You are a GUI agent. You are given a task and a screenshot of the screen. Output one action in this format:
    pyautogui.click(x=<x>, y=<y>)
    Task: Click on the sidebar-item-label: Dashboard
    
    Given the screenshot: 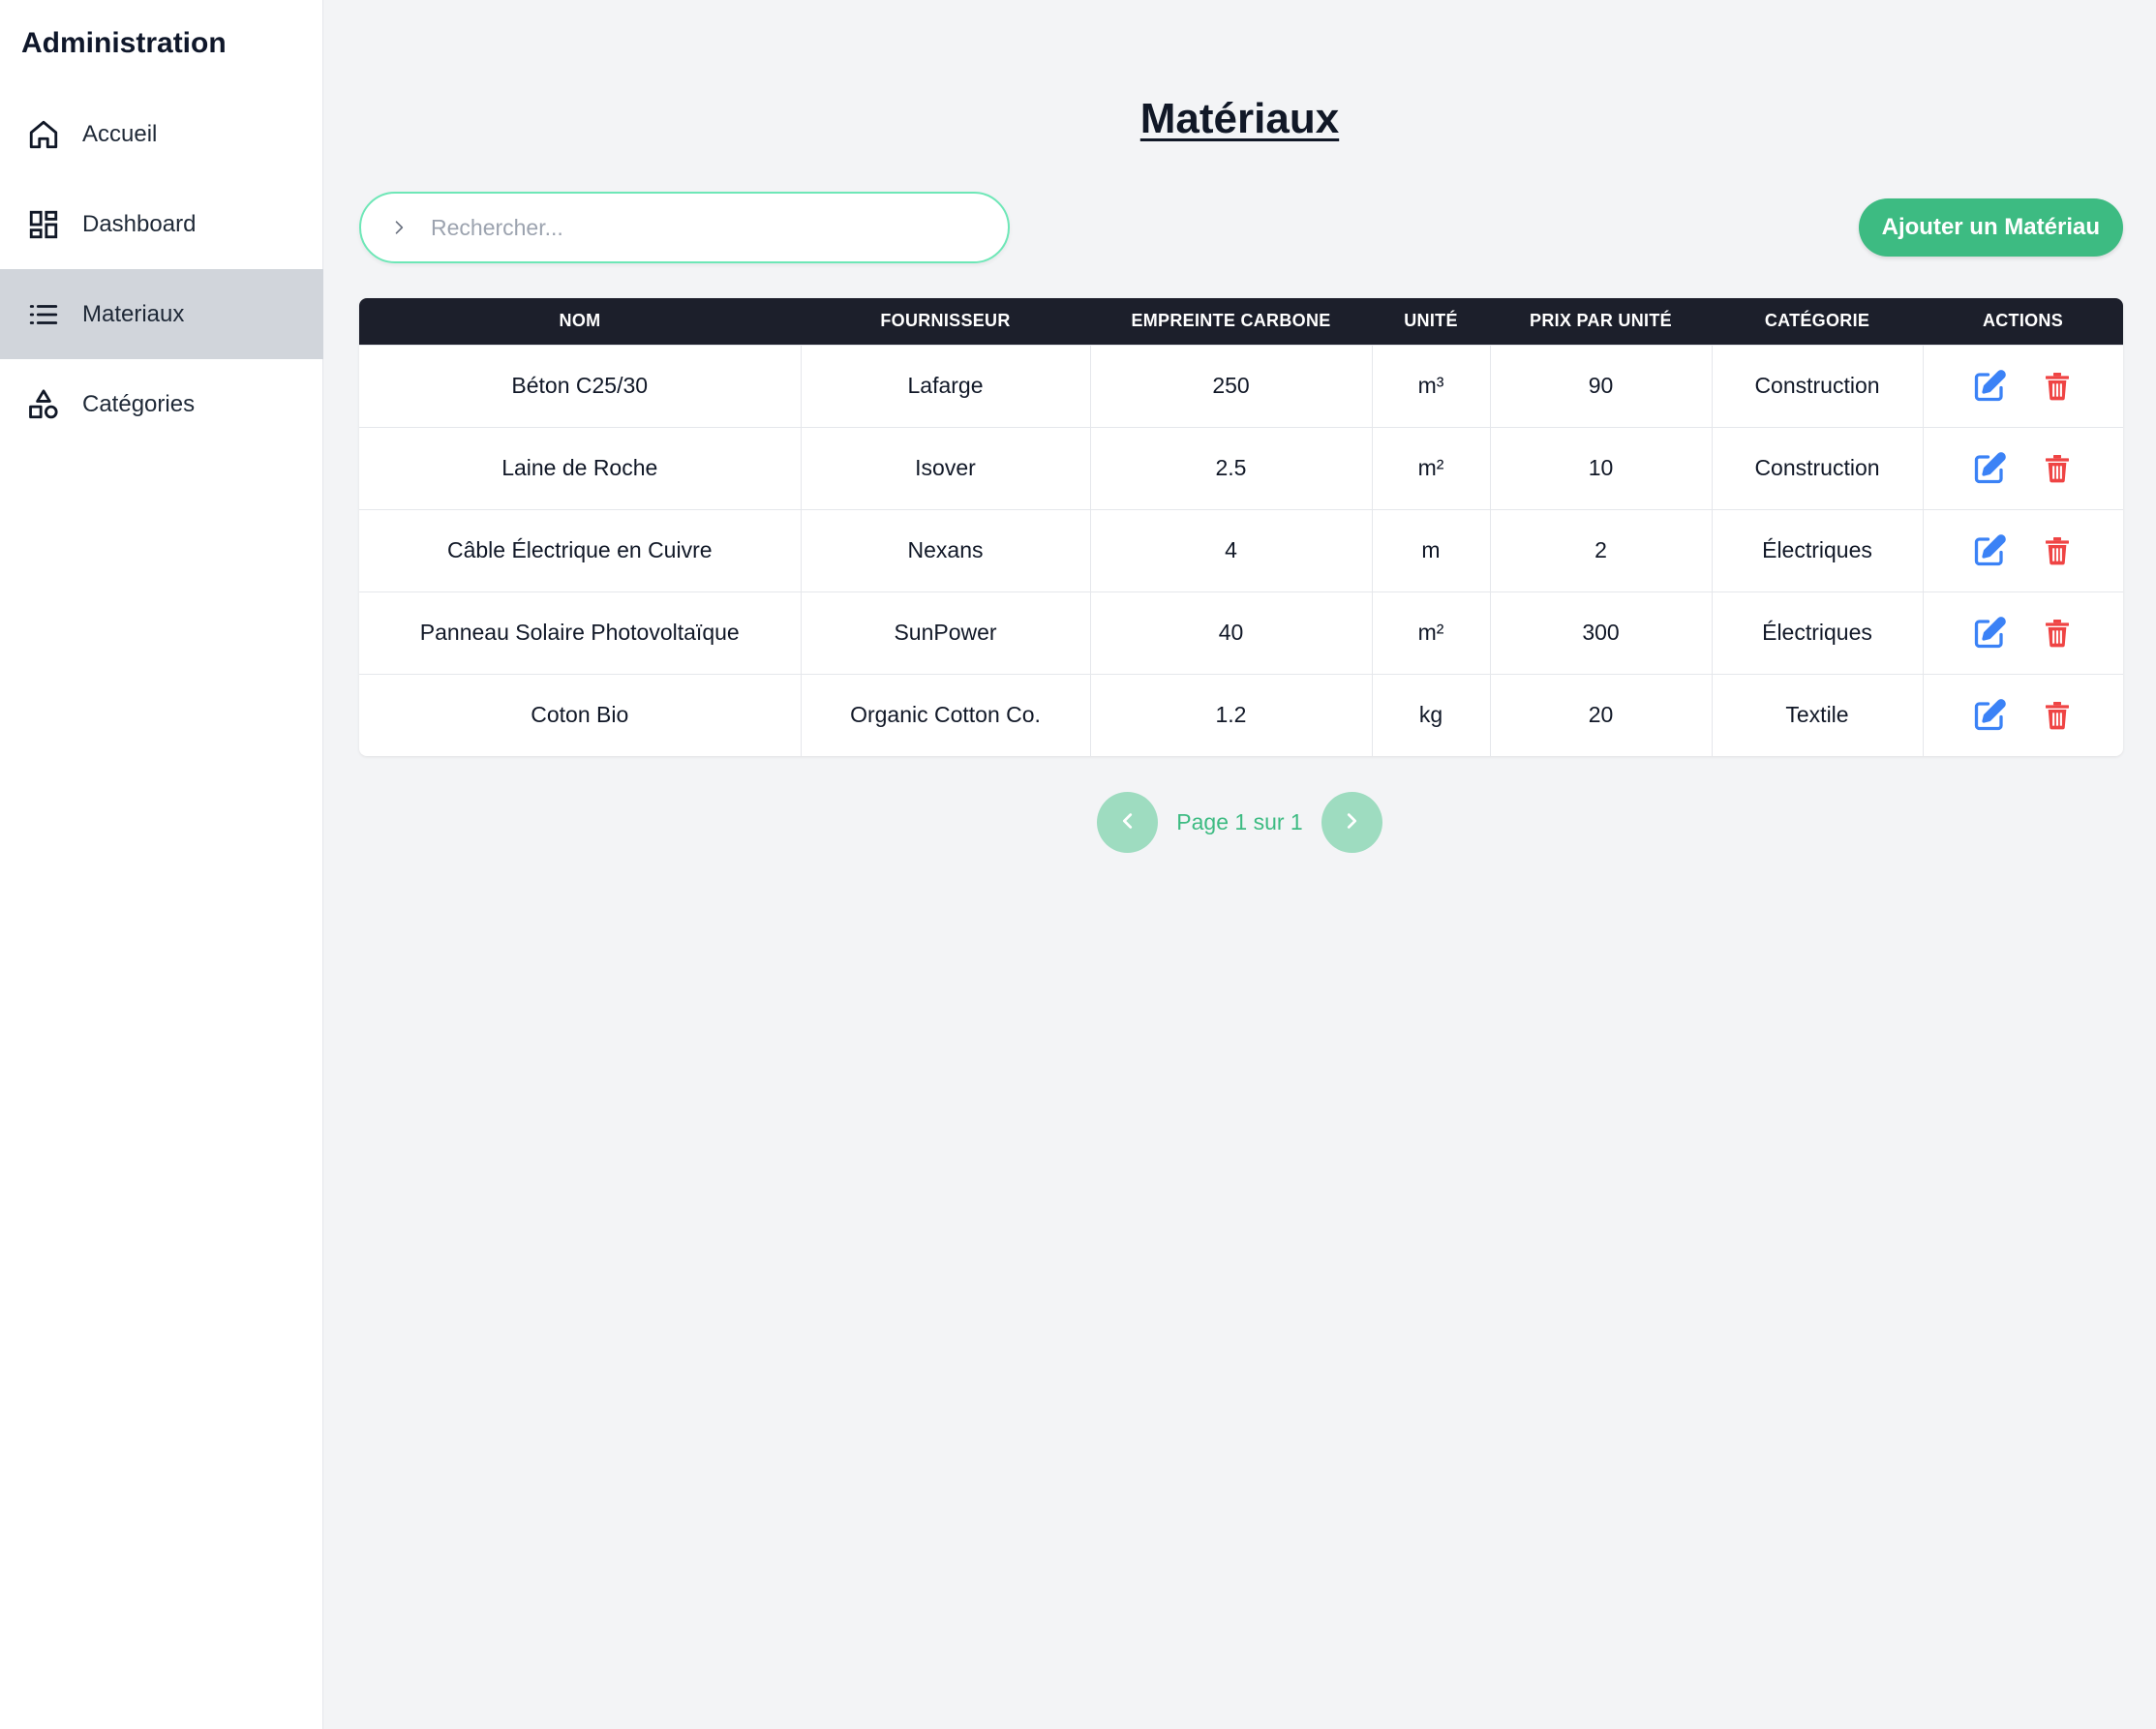 What is the action you would take?
    pyautogui.click(x=139, y=224)
    